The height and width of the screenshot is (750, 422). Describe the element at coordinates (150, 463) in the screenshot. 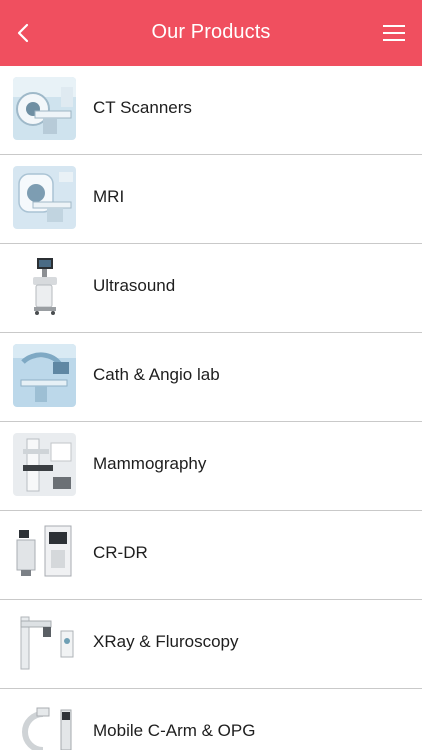

I see `product-label: Mammography` at that location.